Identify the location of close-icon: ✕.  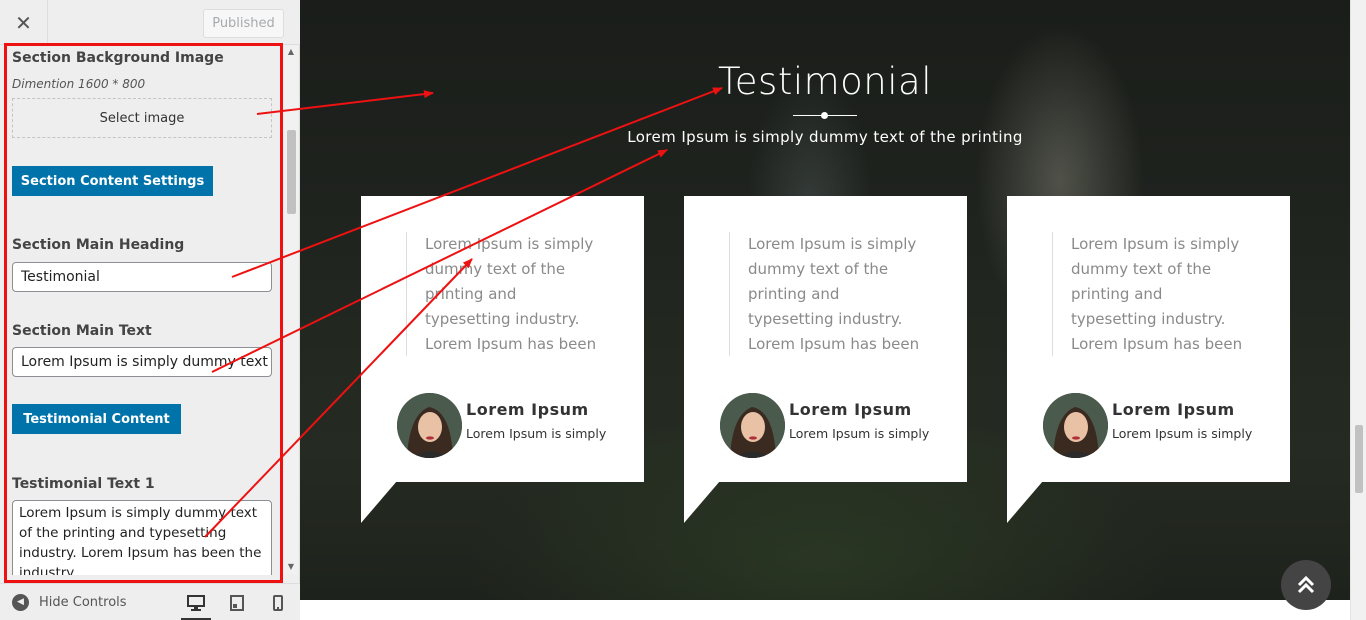
(24, 22).